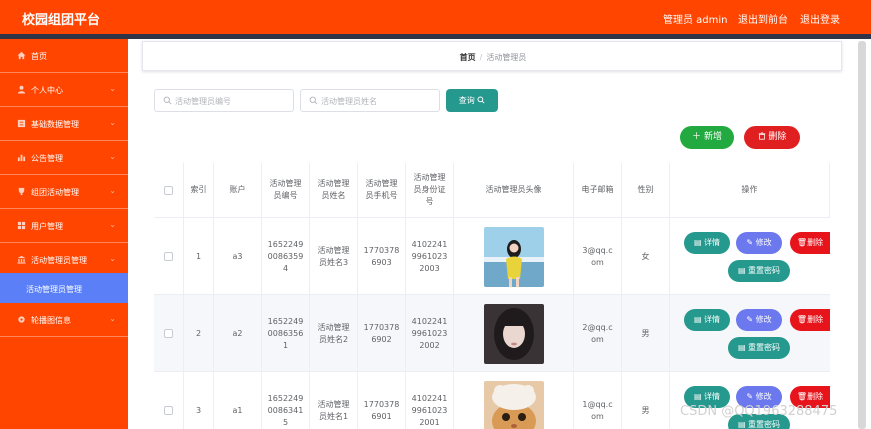 The height and width of the screenshot is (429, 871). I want to click on batch-delete-button: 删除, so click(772, 137).